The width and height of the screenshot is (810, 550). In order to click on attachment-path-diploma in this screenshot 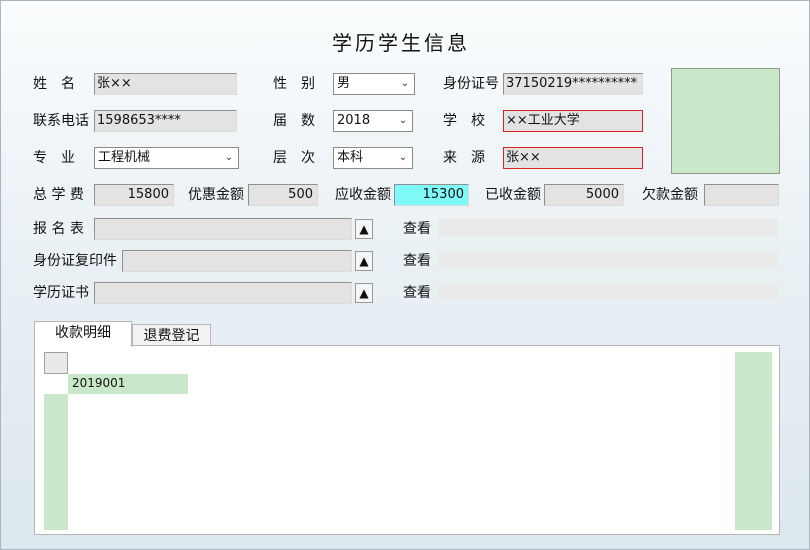, I will do `click(223, 293)`.